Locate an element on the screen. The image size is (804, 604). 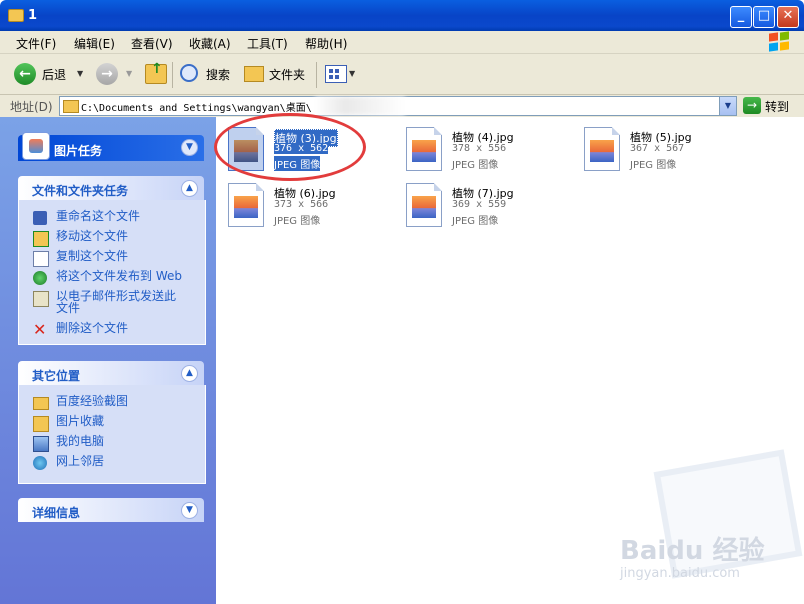
file-tasks-header: 文件和文件夹任务 ▲ is located at coordinates (111, 188).